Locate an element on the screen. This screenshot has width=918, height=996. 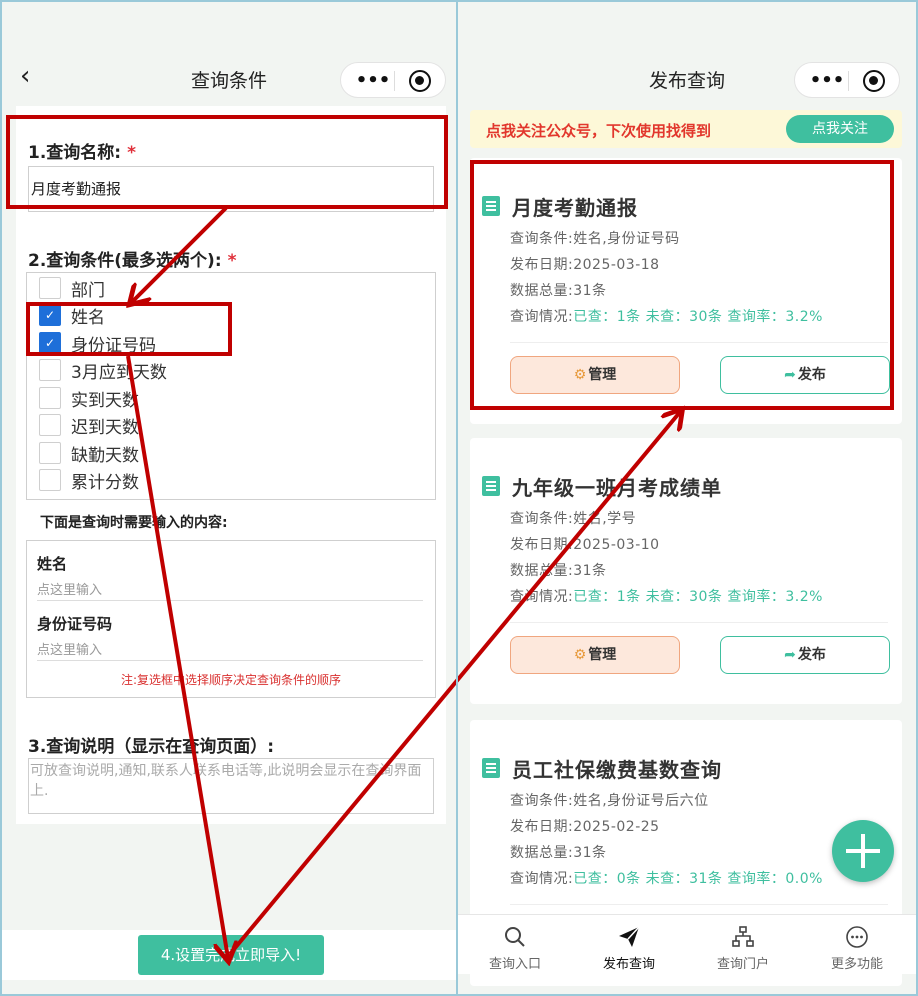
send-icon is located at coordinates (629, 938).